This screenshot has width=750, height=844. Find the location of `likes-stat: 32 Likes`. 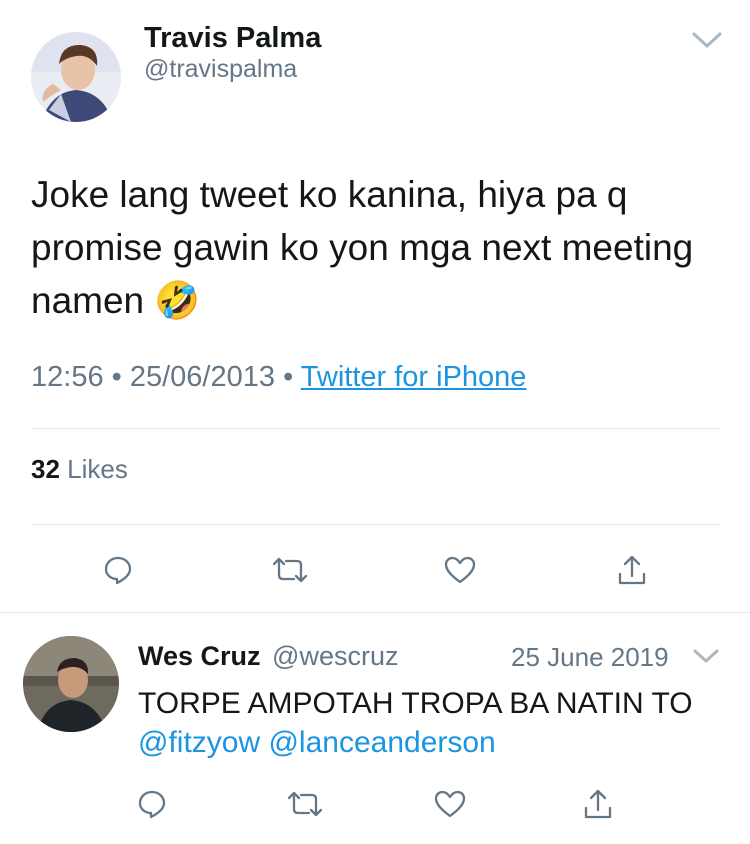

likes-stat: 32 Likes is located at coordinates (79, 469).